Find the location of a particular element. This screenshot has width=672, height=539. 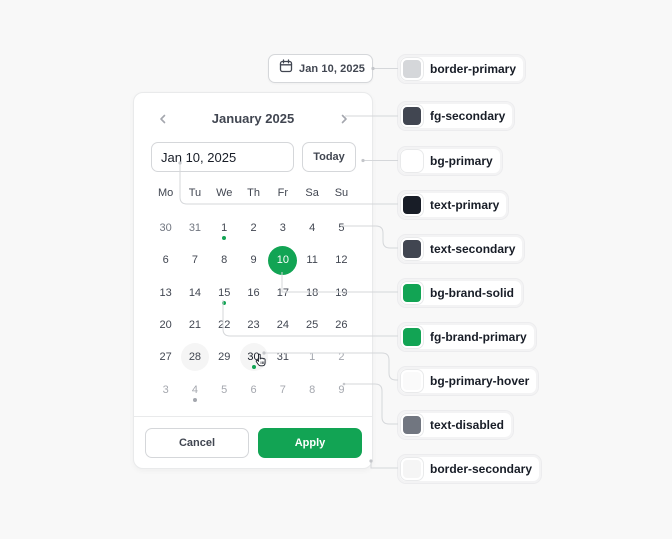

token-label: fg-brand-primary is located at coordinates (478, 337).